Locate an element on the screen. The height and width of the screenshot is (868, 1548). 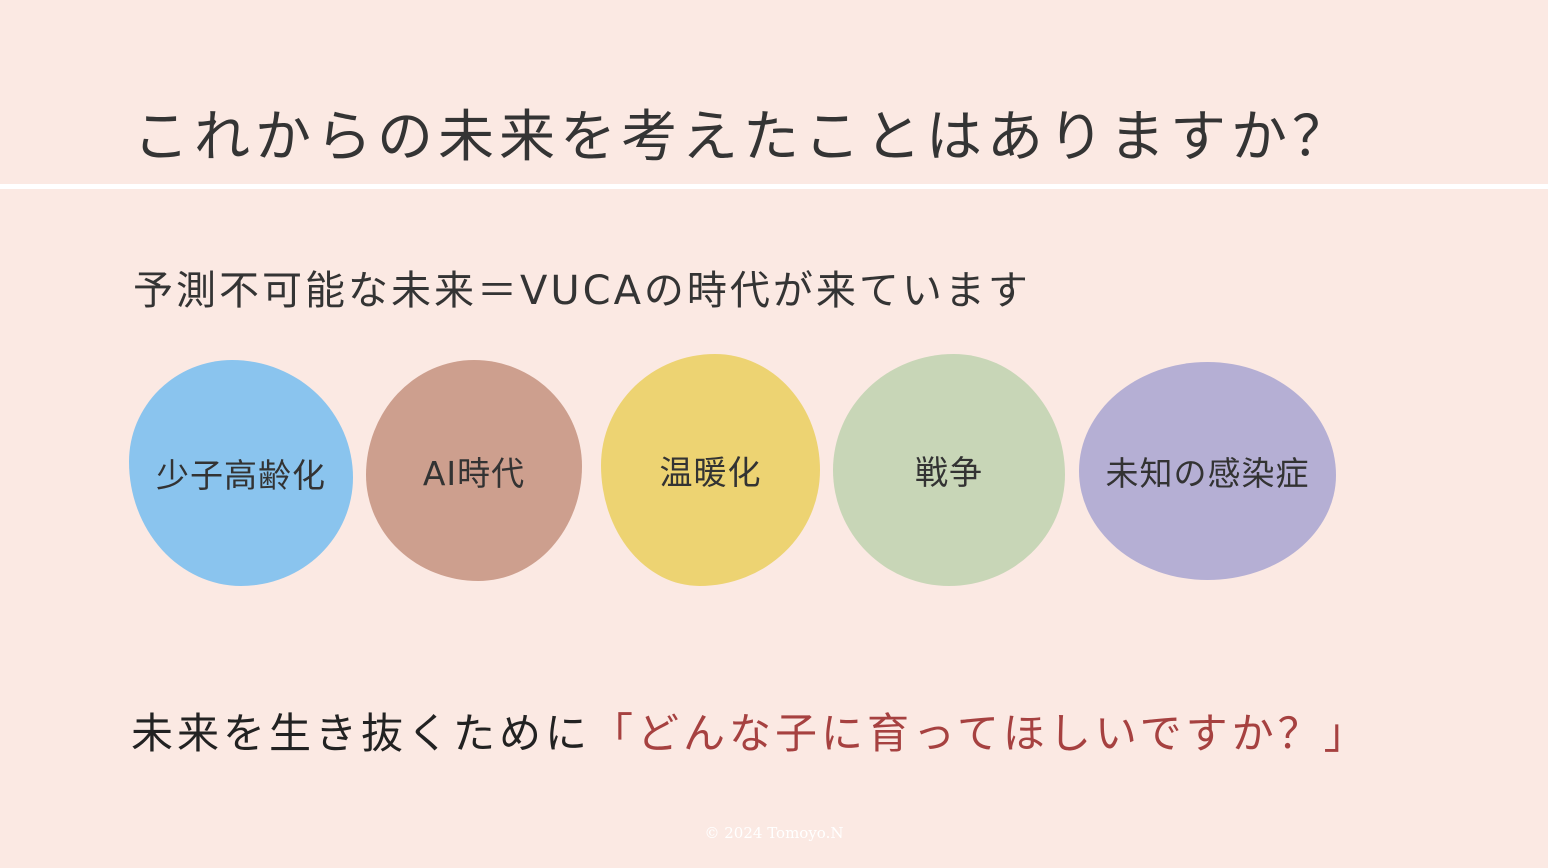
closing-highlight: 「どんな子に育ってほしいですか？」 is located at coordinates (980, 733).